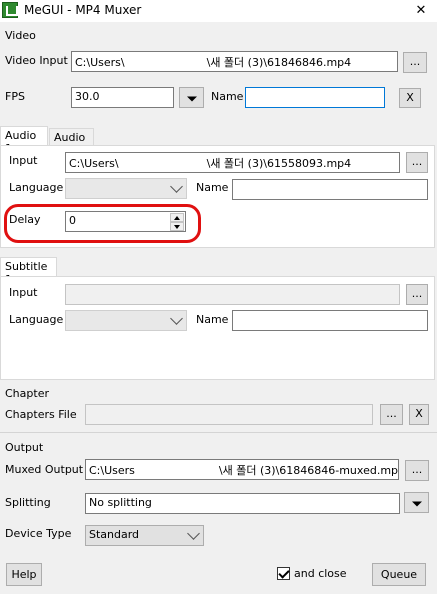  What do you see at coordinates (15, 96) in the screenshot?
I see `fps-label: FPS` at bounding box center [15, 96].